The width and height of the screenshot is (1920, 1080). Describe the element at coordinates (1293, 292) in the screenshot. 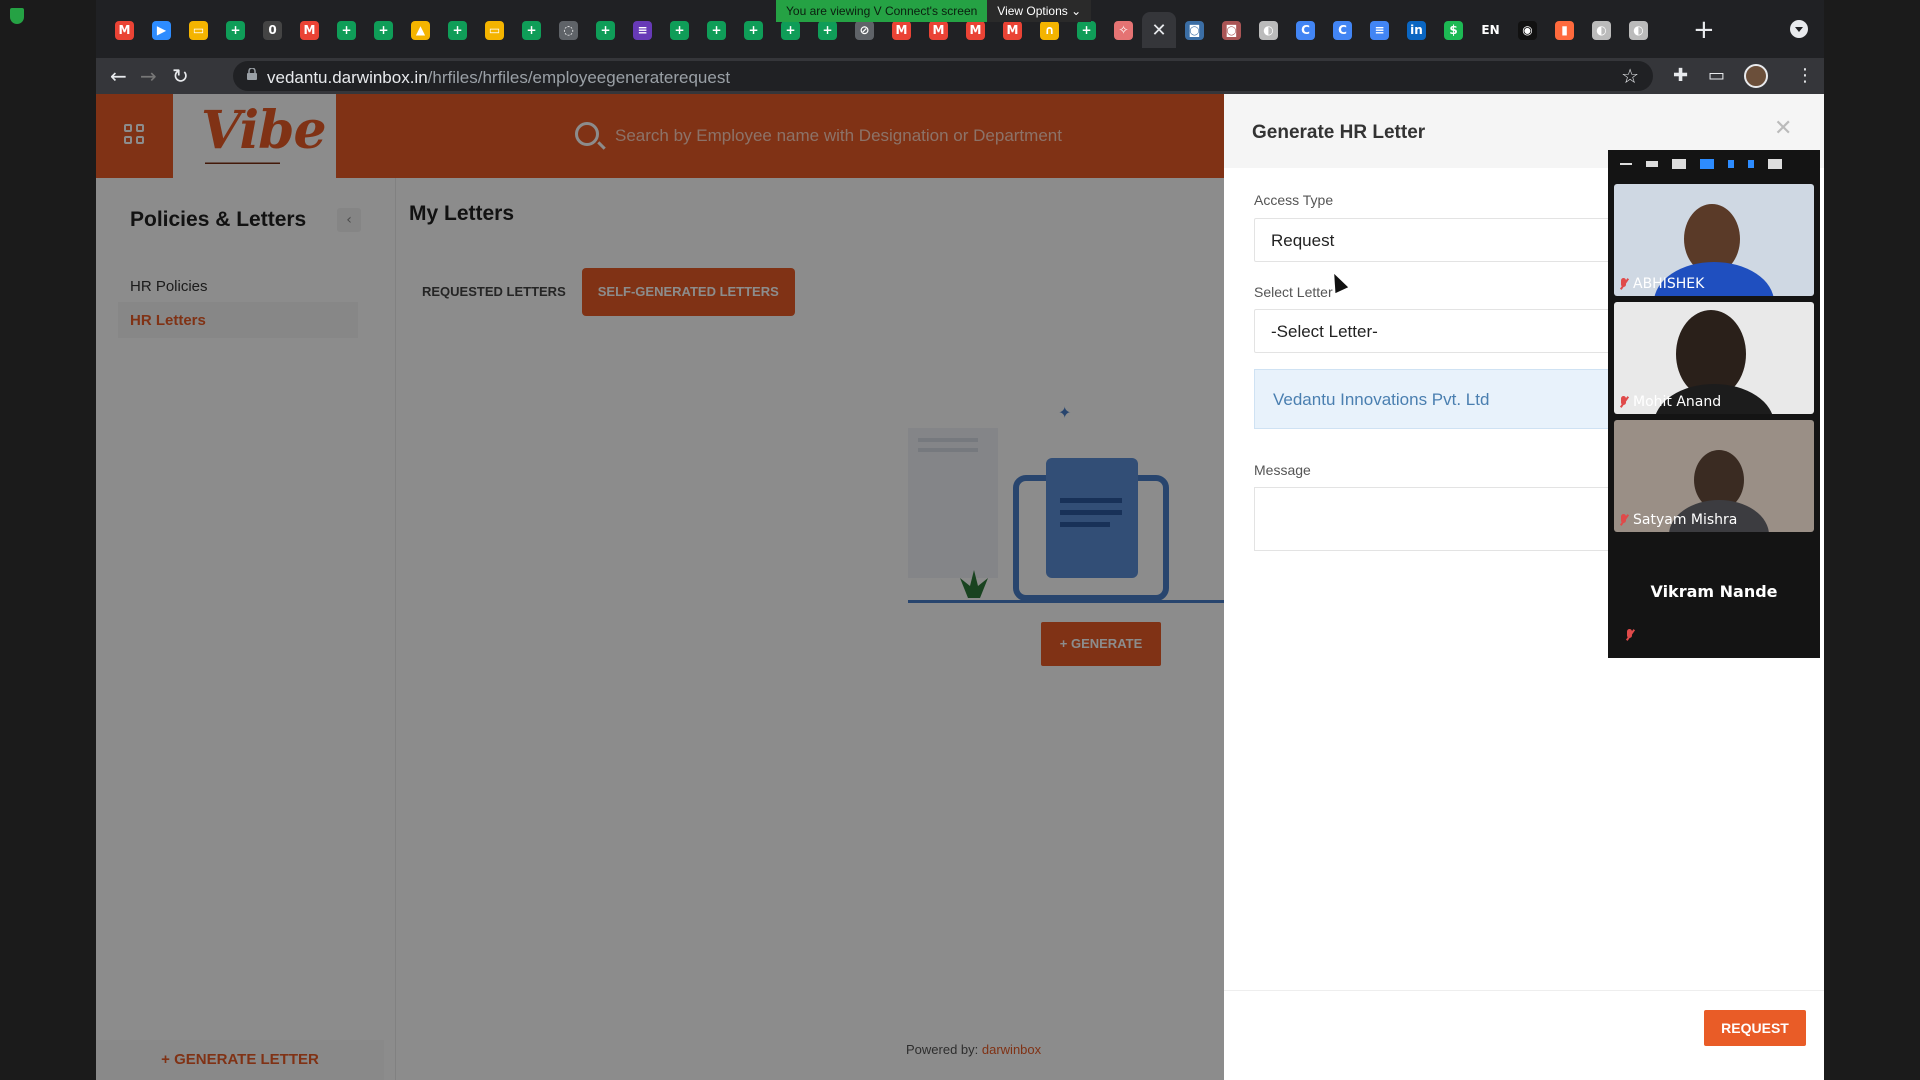

I see `select-letter-label: Select Letter` at that location.